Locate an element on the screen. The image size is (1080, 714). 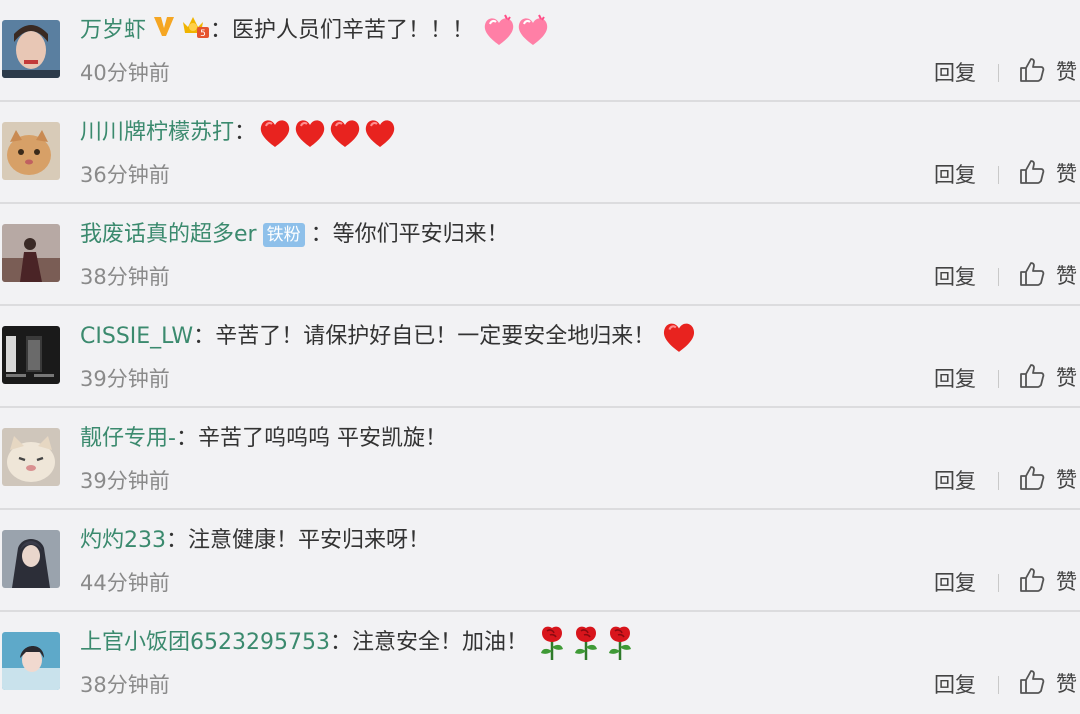
comment-line: 灼灼233 ： 注意健康！平安归来呀！ is located at coordinates (255, 541).